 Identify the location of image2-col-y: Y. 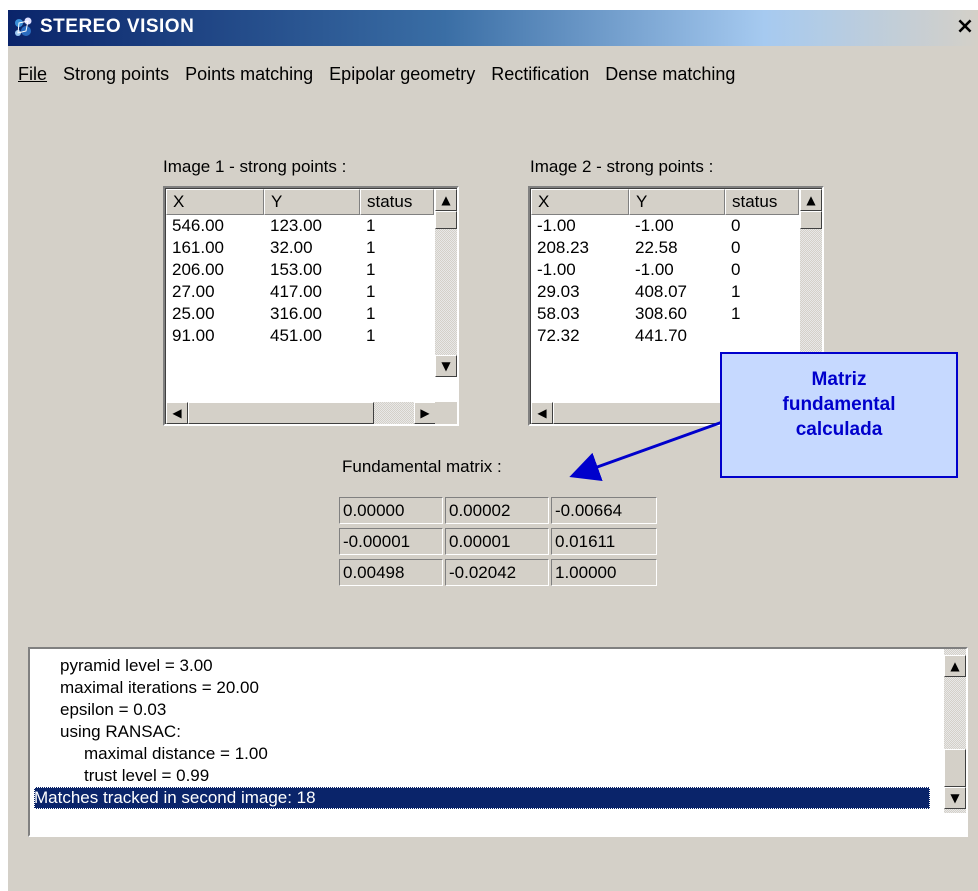
(677, 202).